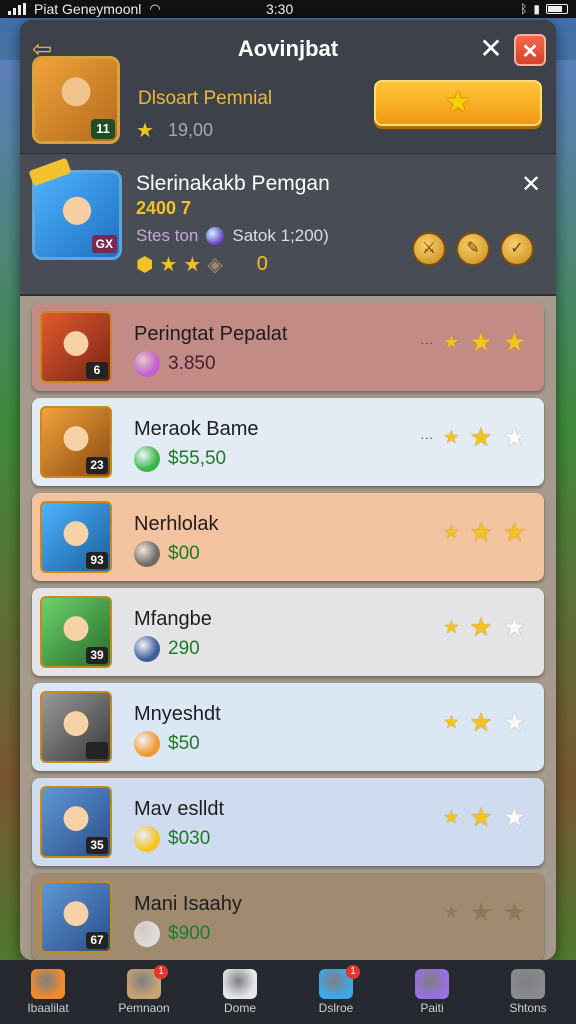 The height and width of the screenshot is (1024, 576). Describe the element at coordinates (97, 465) in the screenshot. I see `row-level-badge: 23` at that location.